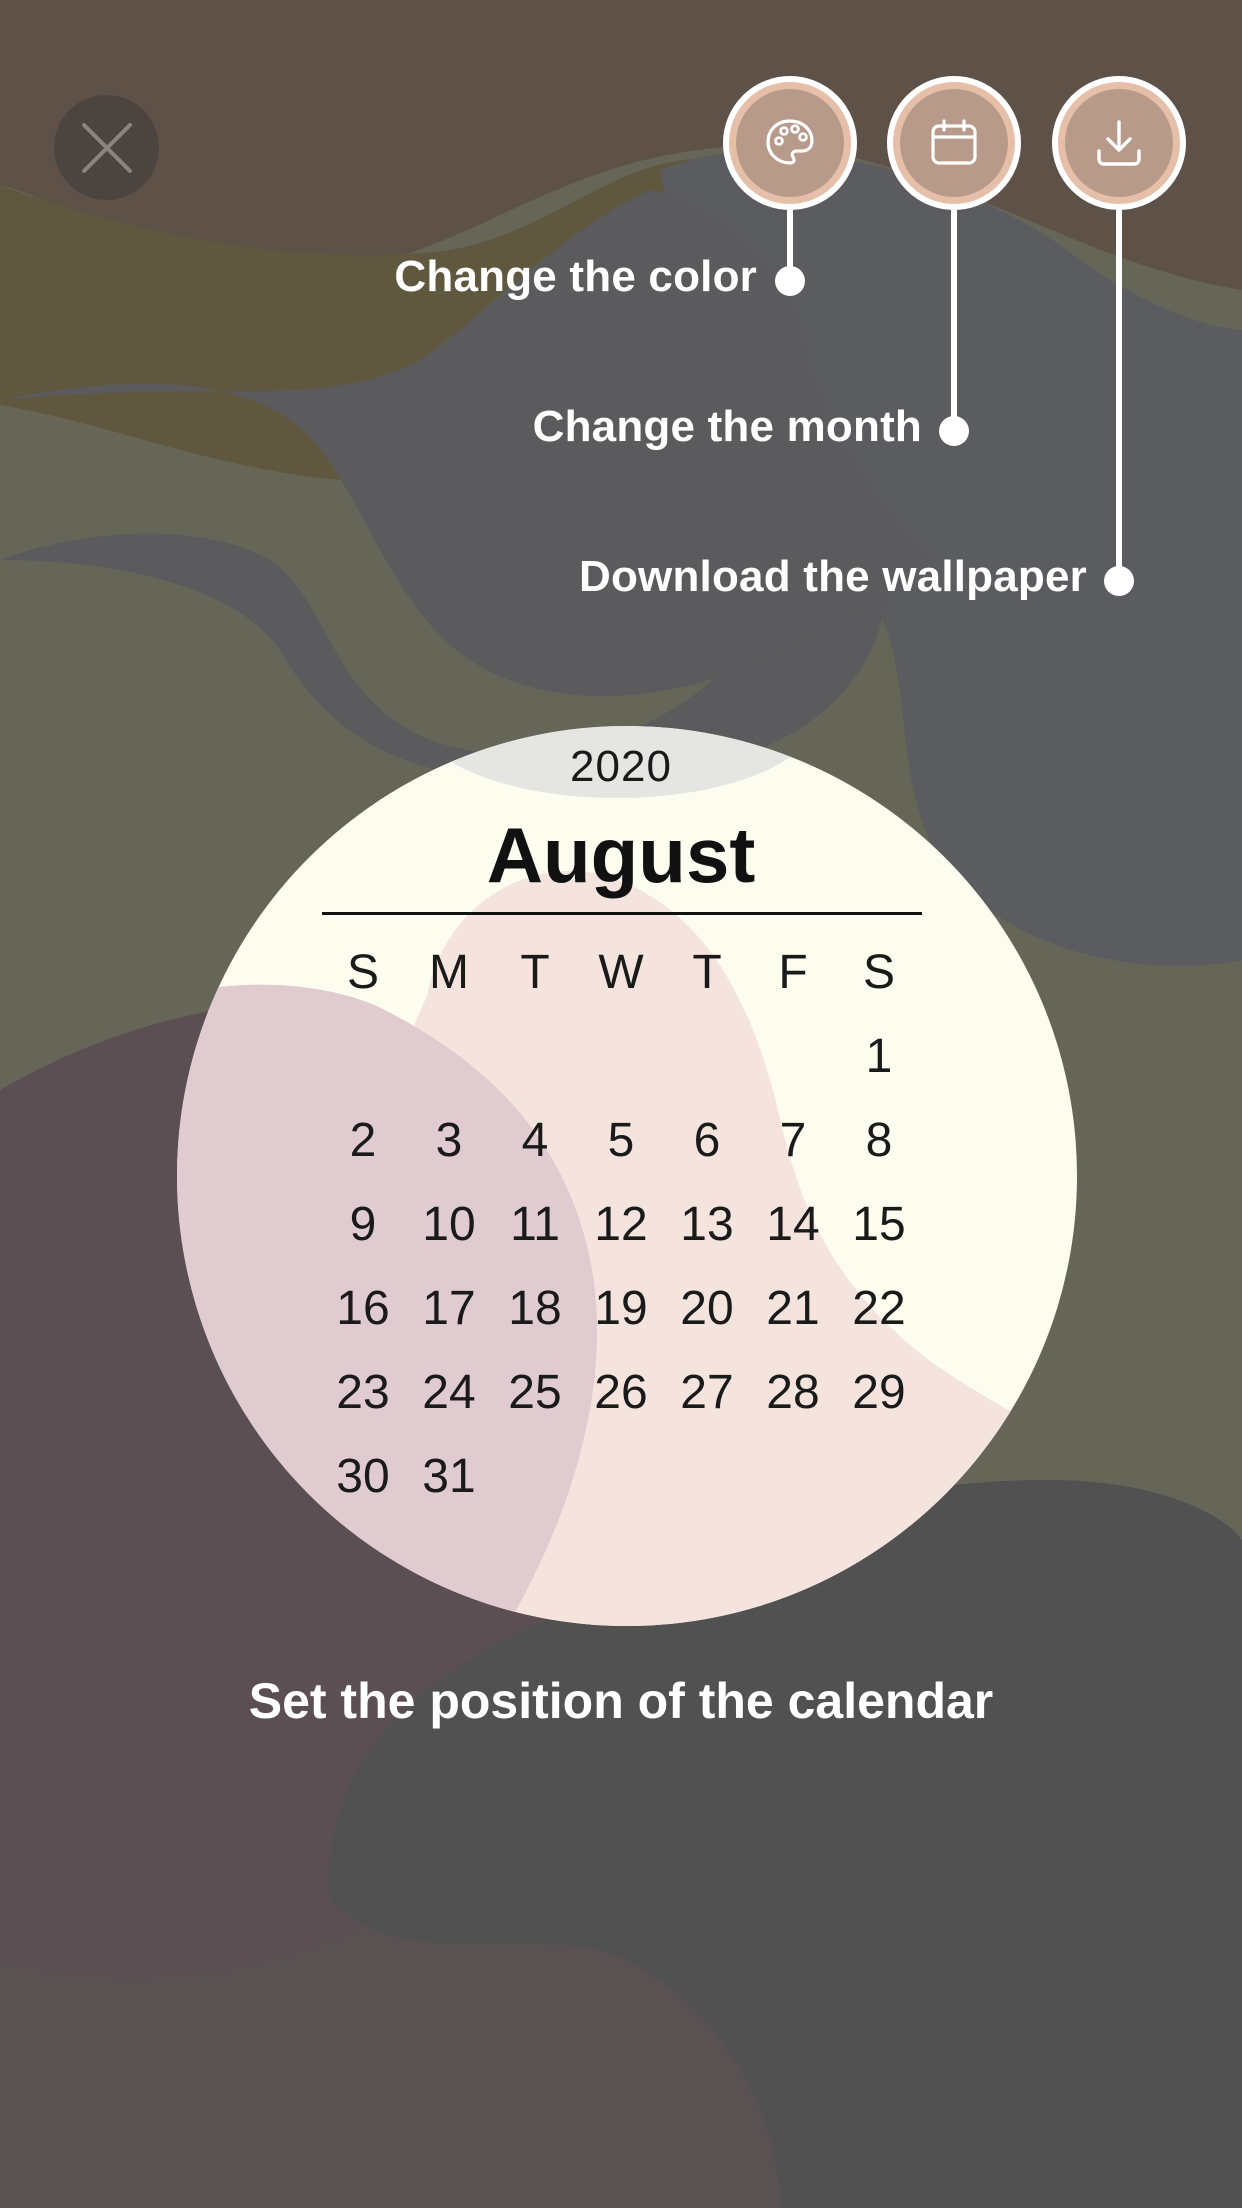 The height and width of the screenshot is (2208, 1242). I want to click on calendar-day: 1, so click(879, 1056).